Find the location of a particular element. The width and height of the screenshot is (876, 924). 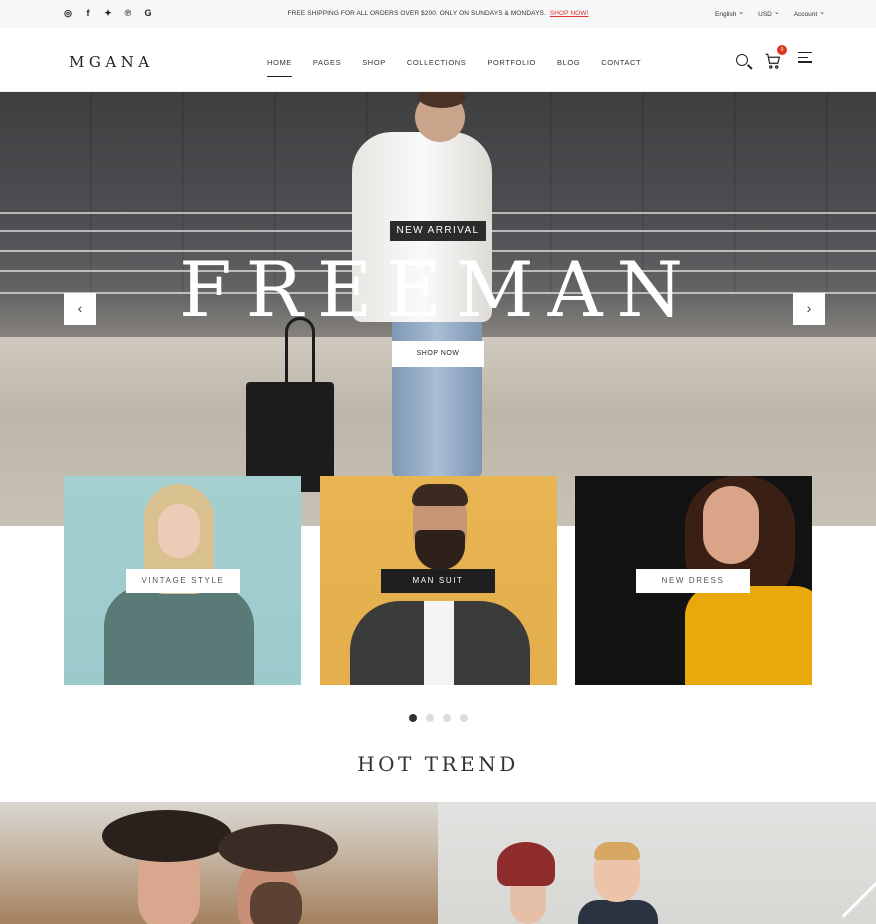

header-actions: 0 is located at coordinates (776, 57).